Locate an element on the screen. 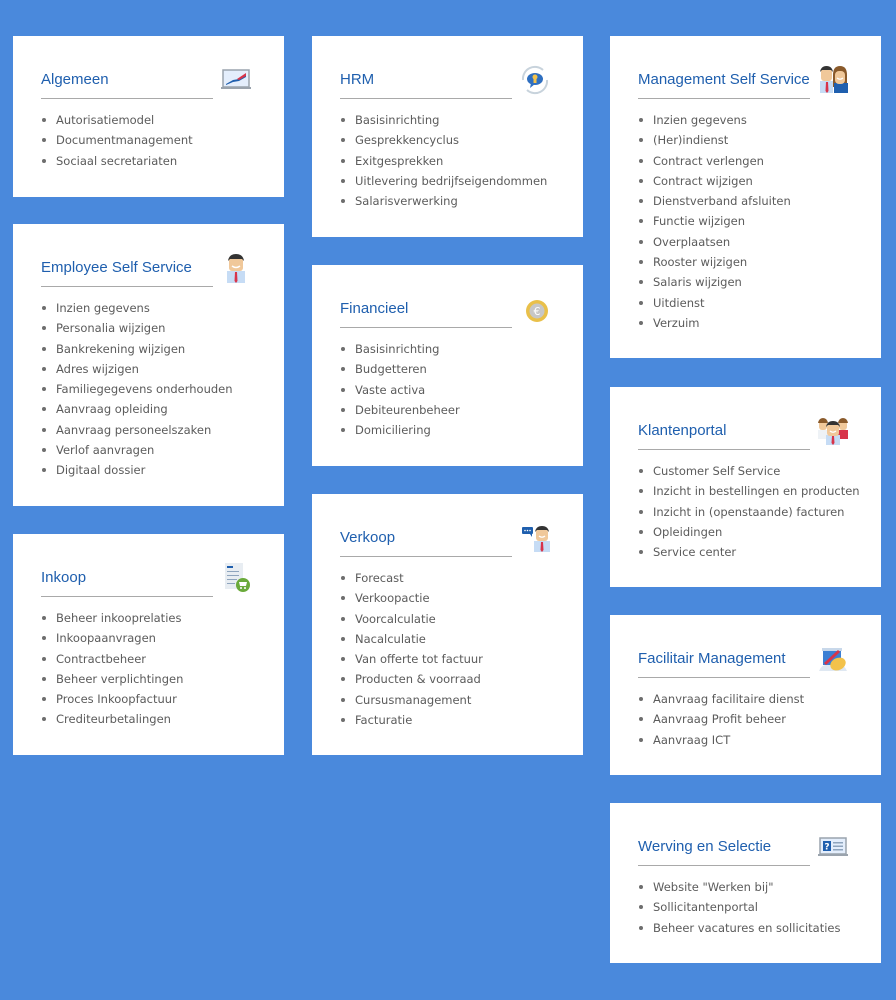 This screenshot has height=1000, width=896. list-item: Voorcalculatie is located at coordinates (447, 619).